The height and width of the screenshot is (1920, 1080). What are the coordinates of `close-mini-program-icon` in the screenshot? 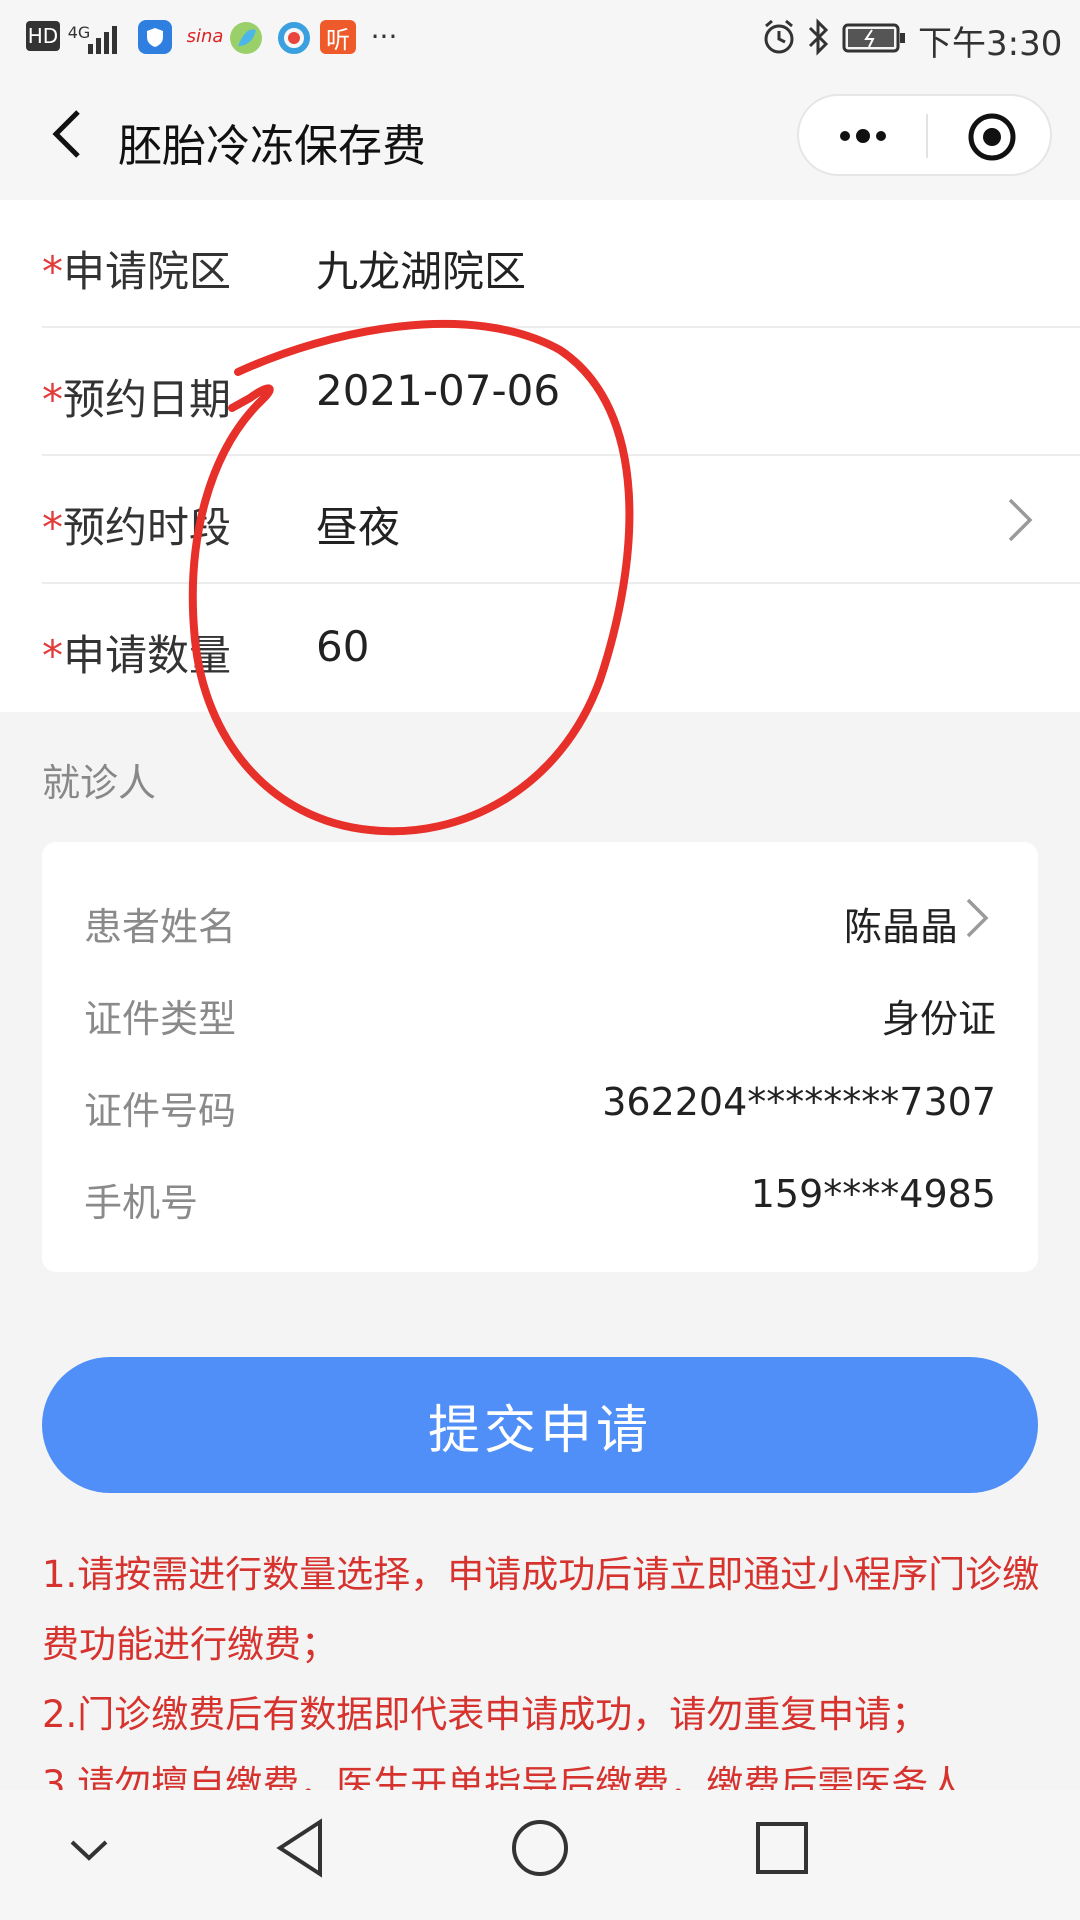 It's located at (992, 137).